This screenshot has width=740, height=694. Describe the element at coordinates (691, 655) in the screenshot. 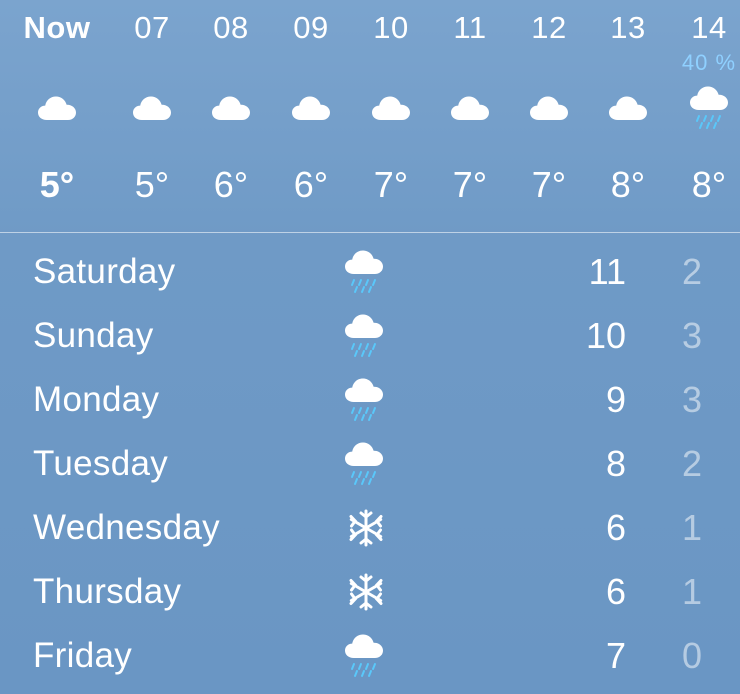

I see `low-temperature: 0` at that location.